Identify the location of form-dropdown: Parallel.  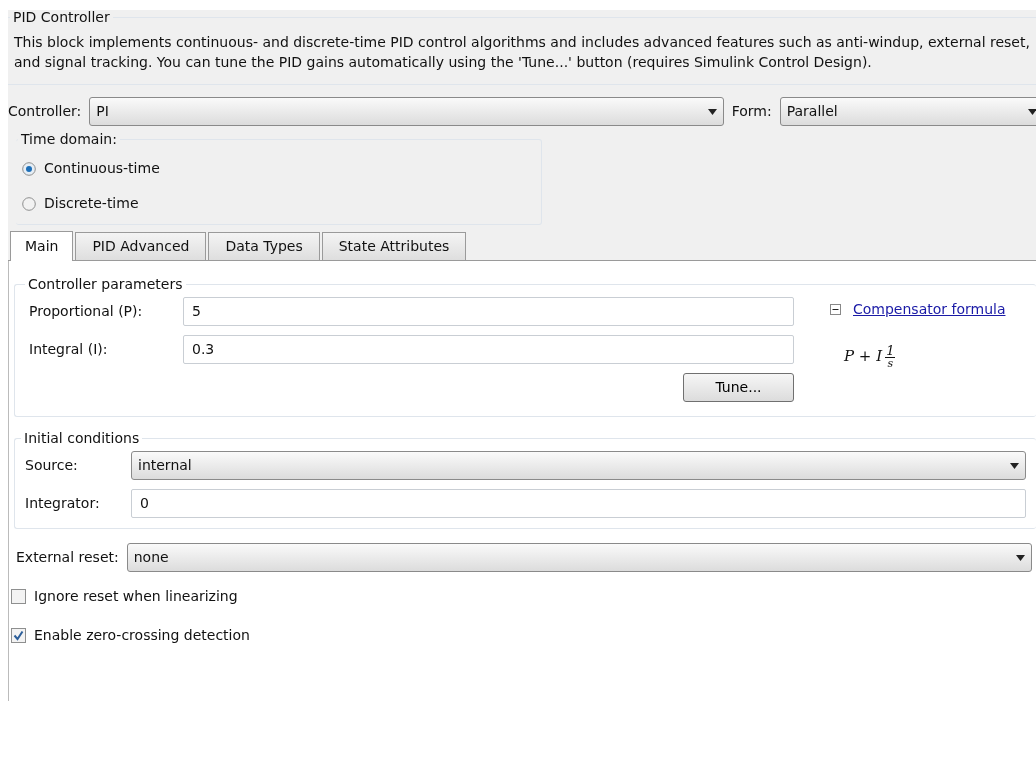
(907, 111).